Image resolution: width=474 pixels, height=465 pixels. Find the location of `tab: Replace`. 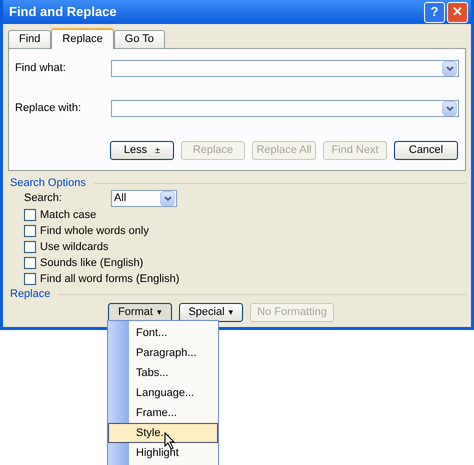

tab: Replace is located at coordinates (82, 38).